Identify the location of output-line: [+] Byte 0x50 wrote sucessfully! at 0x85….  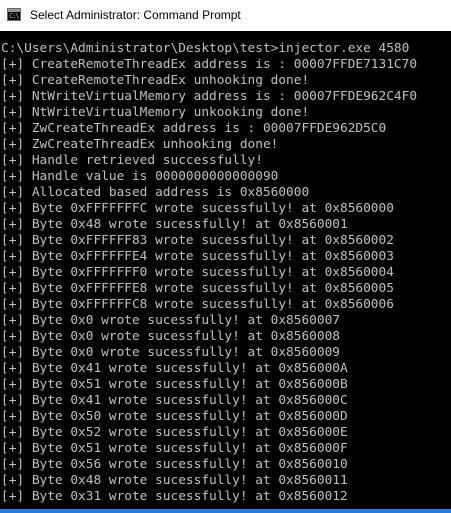
(174, 416).